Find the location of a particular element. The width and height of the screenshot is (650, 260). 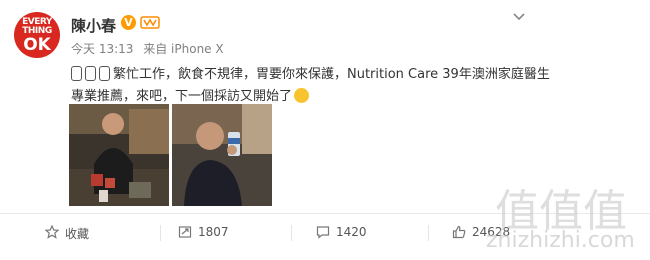

photo-2-illustration is located at coordinates (222, 155).